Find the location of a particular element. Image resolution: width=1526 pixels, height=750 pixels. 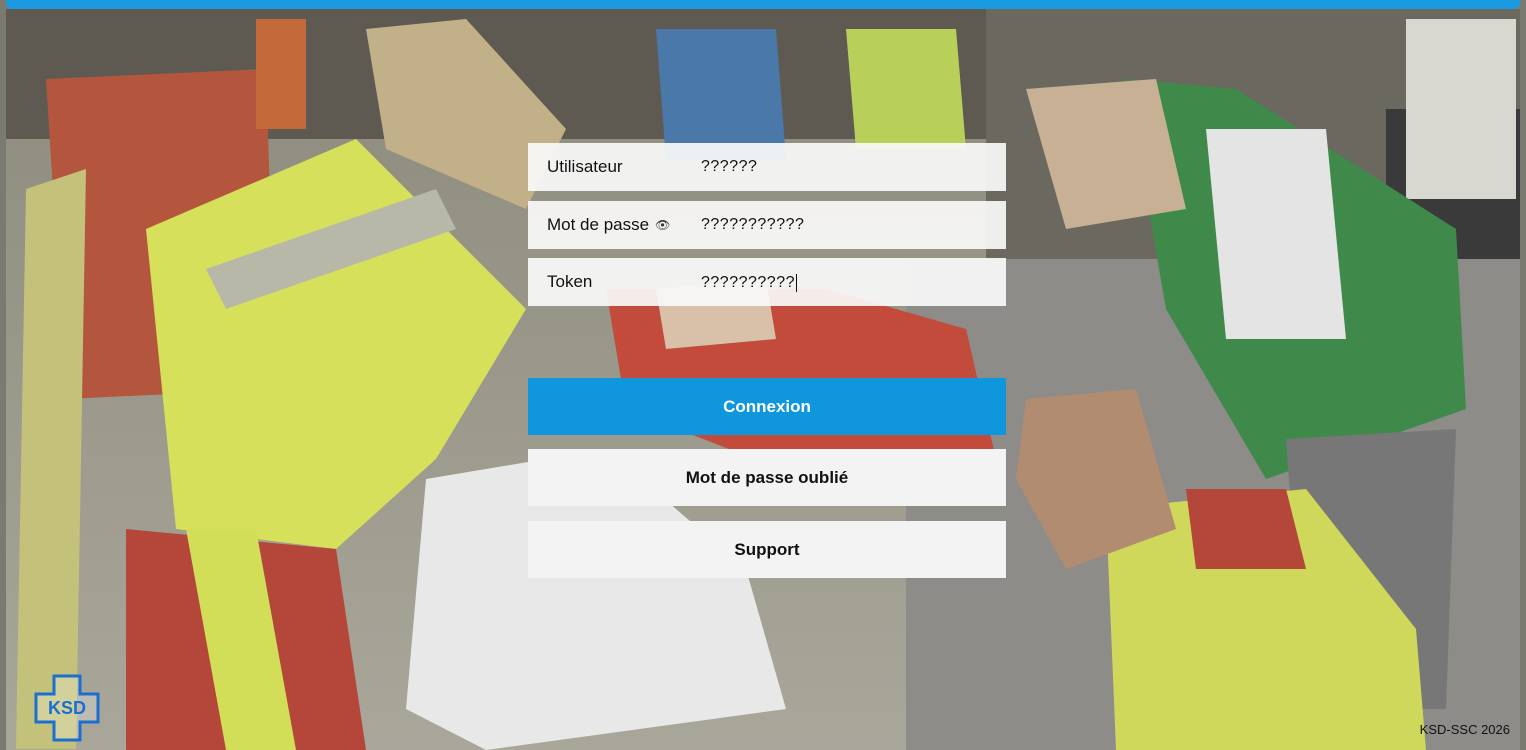

ksd-logo: KSD is located at coordinates (67, 708).